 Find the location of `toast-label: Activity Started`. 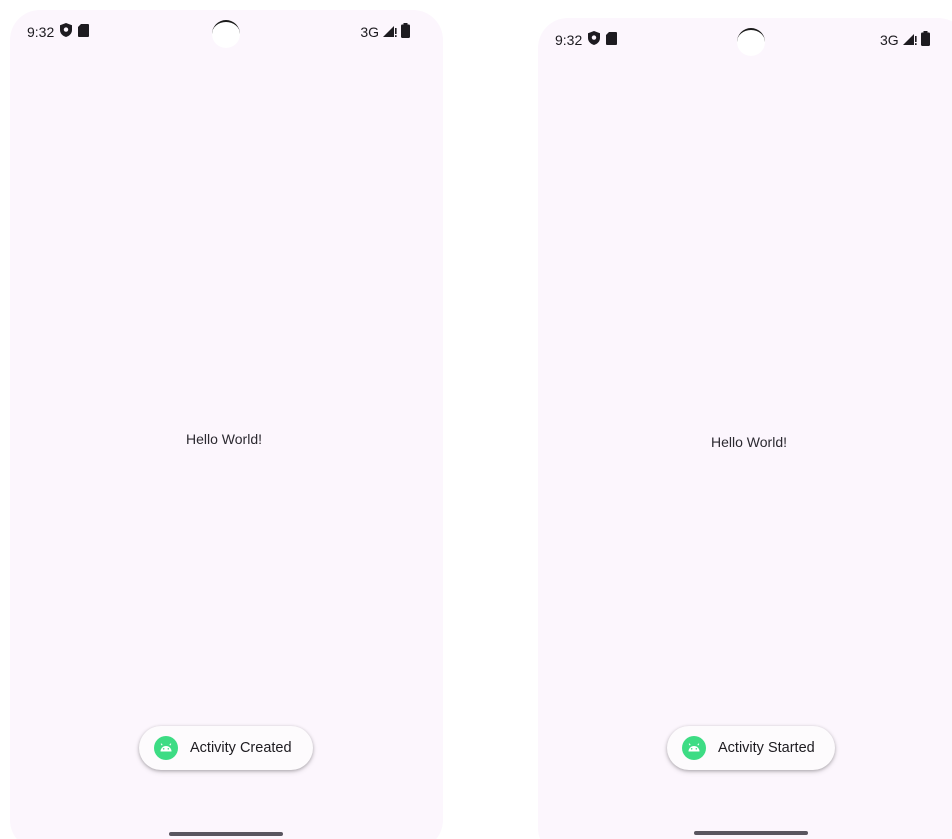

toast-label: Activity Started is located at coordinates (766, 748).